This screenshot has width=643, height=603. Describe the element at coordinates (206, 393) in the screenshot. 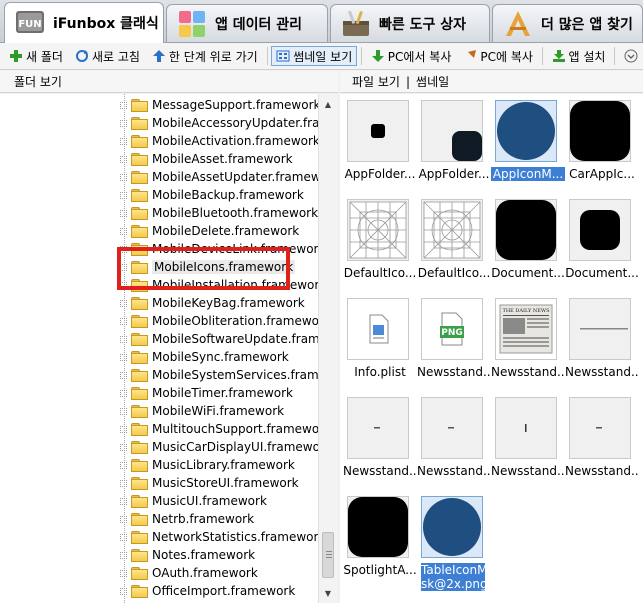

I see `tree-item: MobileTimer.framework` at that location.